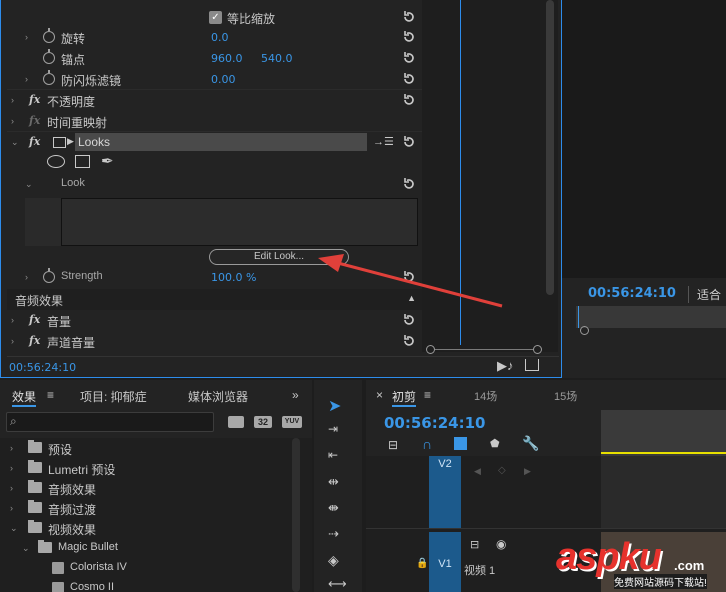  Describe the element at coordinates (56, 161) in the screenshot. I see `ellipse-mask-icon` at that location.